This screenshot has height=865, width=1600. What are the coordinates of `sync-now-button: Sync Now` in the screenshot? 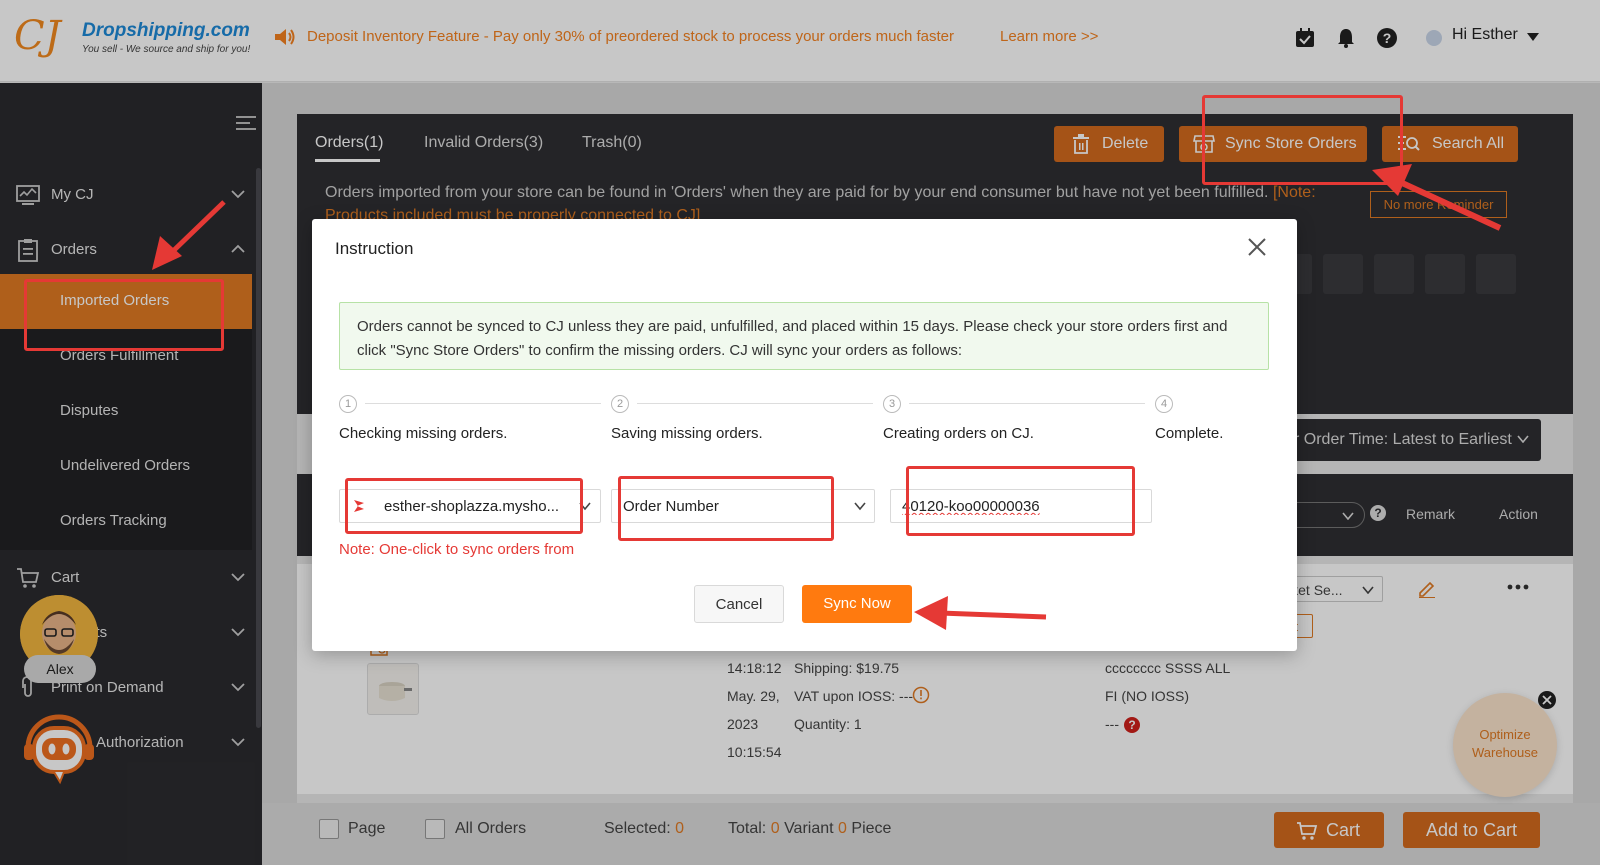 It's located at (857, 604).